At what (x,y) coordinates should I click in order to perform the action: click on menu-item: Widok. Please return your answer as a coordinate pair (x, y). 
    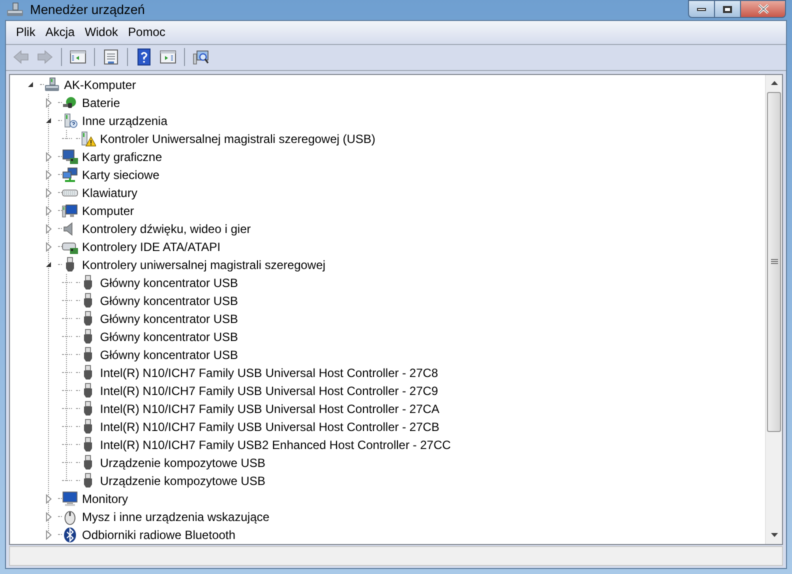
    Looking at the image, I should click on (101, 32).